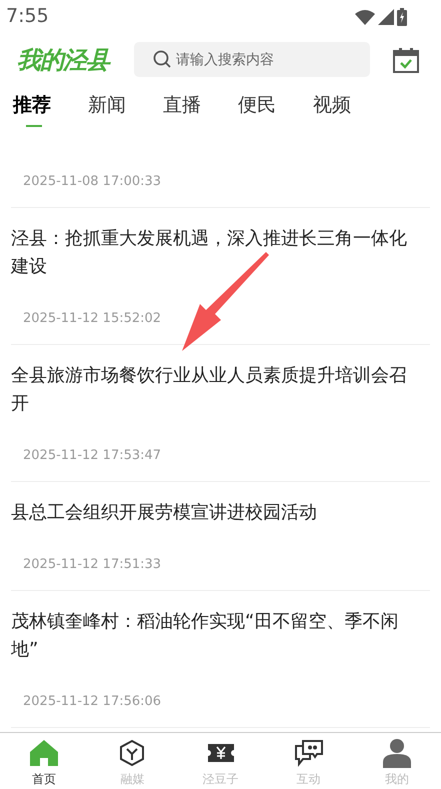 Image resolution: width=441 pixels, height=789 pixels. What do you see at coordinates (220, 513) in the screenshot?
I see `article-title: 县总工会组织开展劳模宣讲进校园活动` at bounding box center [220, 513].